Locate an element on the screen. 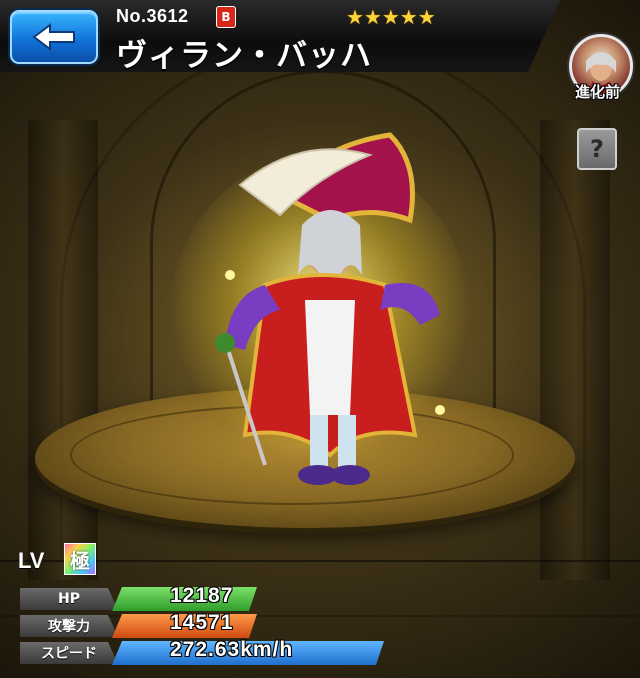 The height and width of the screenshot is (678, 640). monster-number: No.3612 is located at coordinates (152, 16).